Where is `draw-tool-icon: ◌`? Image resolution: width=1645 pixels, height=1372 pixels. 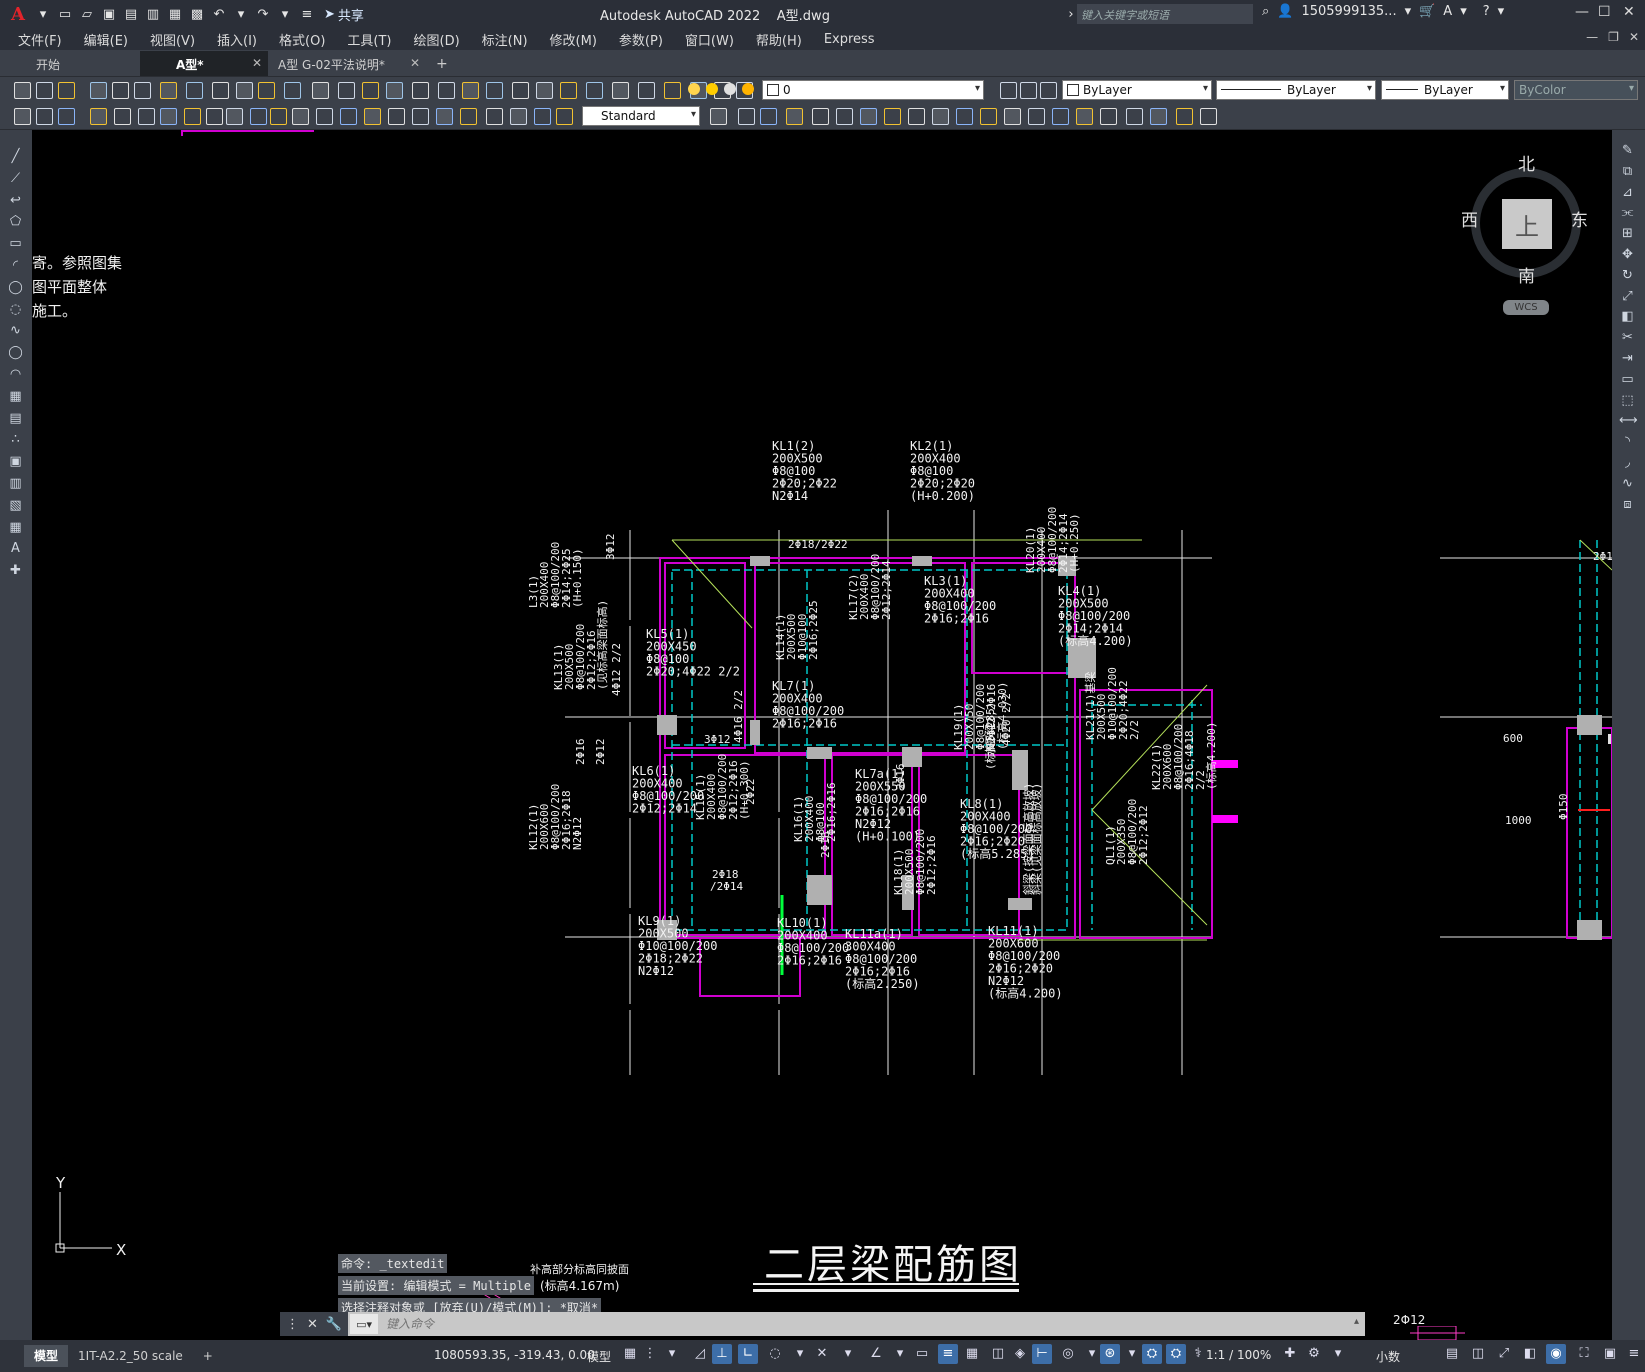 draw-tool-icon: ◌ is located at coordinates (15, 309).